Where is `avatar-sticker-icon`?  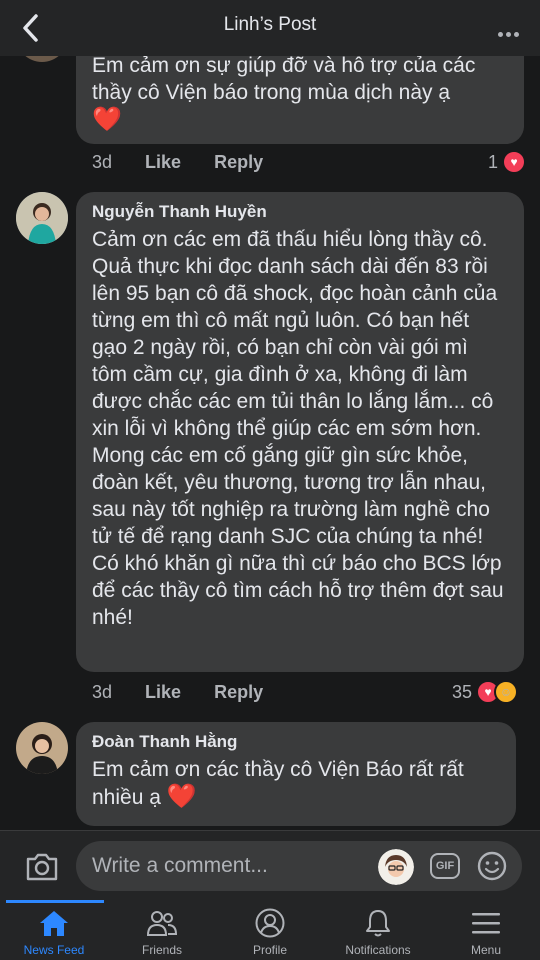
avatar-sticker-icon is located at coordinates (396, 867).